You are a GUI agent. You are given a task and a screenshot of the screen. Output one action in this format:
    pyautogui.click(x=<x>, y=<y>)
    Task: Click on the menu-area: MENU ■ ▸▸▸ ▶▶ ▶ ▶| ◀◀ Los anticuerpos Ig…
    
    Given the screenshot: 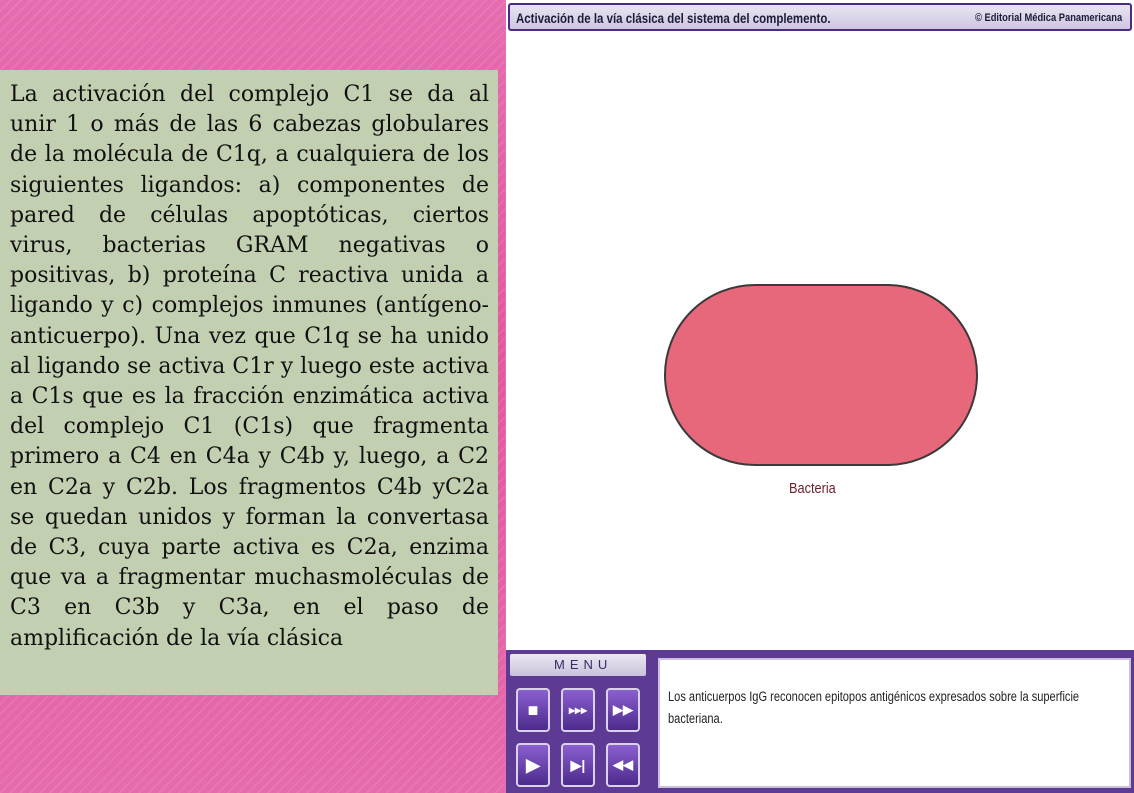 What is the action you would take?
    pyautogui.click(x=820, y=721)
    